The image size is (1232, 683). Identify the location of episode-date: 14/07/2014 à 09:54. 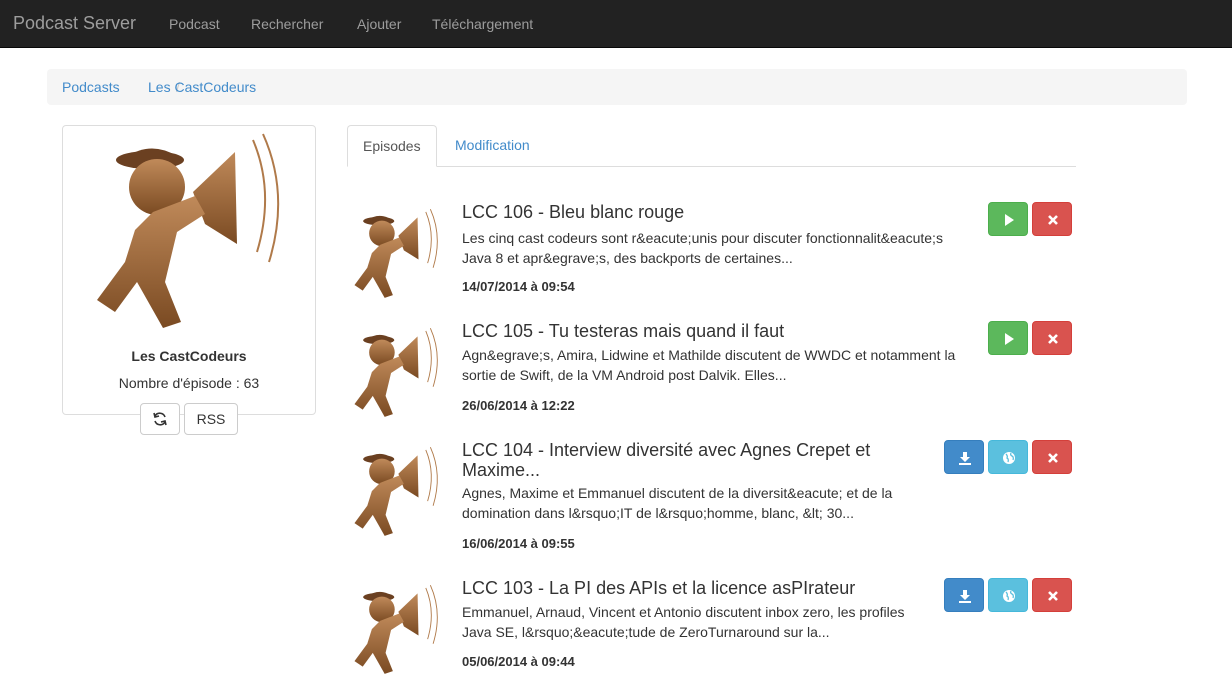
(518, 286).